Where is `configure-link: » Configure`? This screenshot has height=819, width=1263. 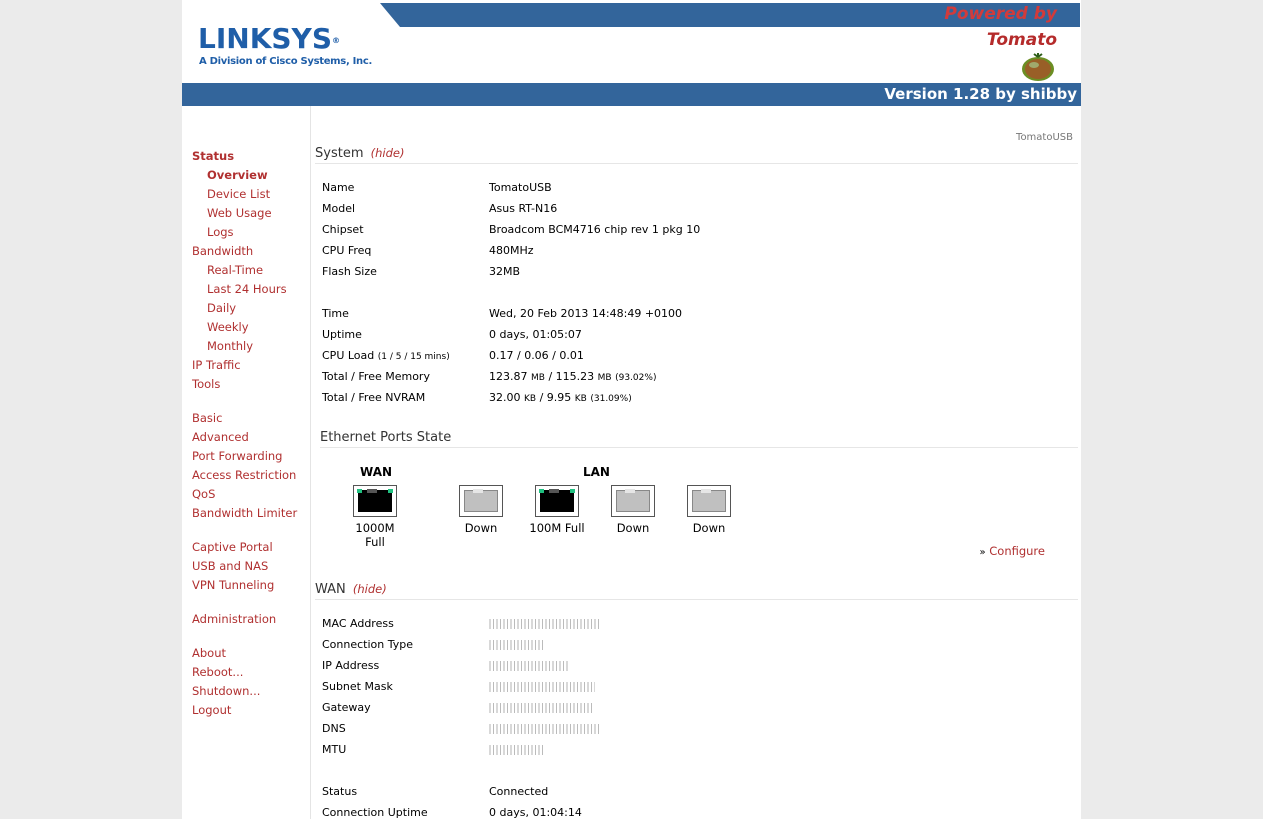
configure-link: » Configure is located at coordinates (1012, 551).